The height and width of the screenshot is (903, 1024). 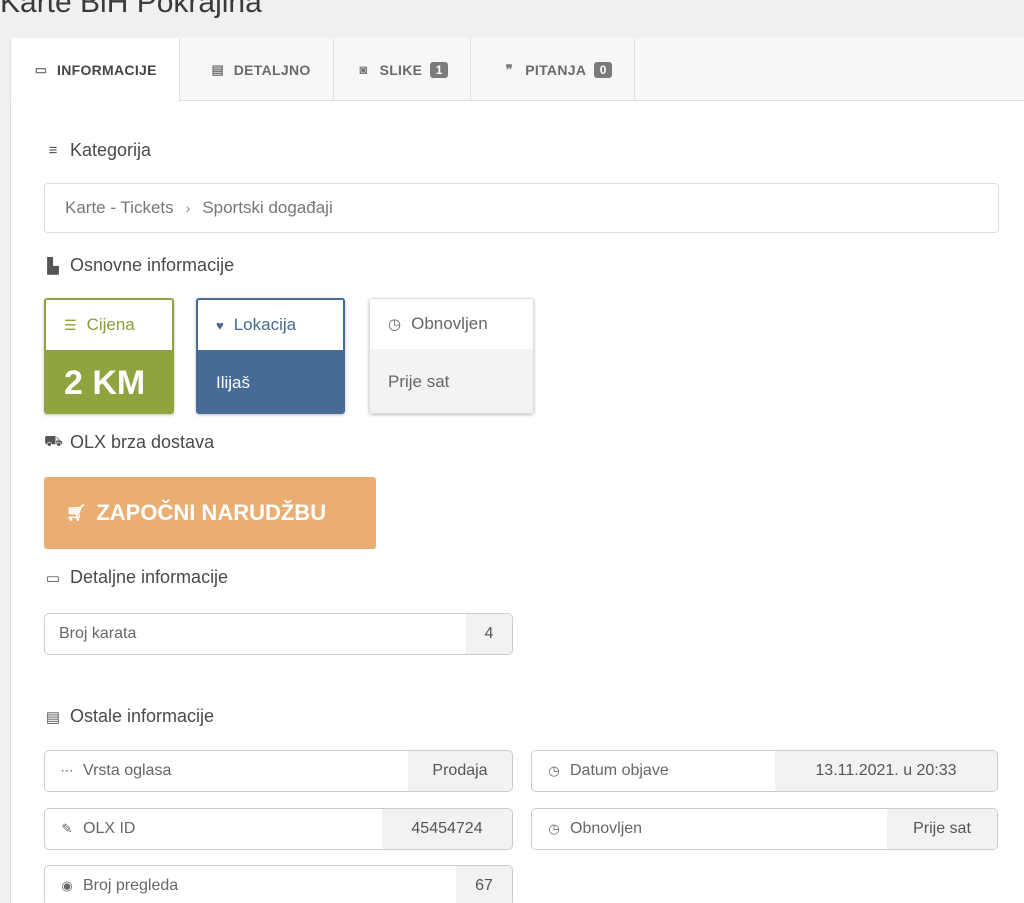 What do you see at coordinates (509, 69) in the screenshot?
I see `chat-icon: ❞` at bounding box center [509, 69].